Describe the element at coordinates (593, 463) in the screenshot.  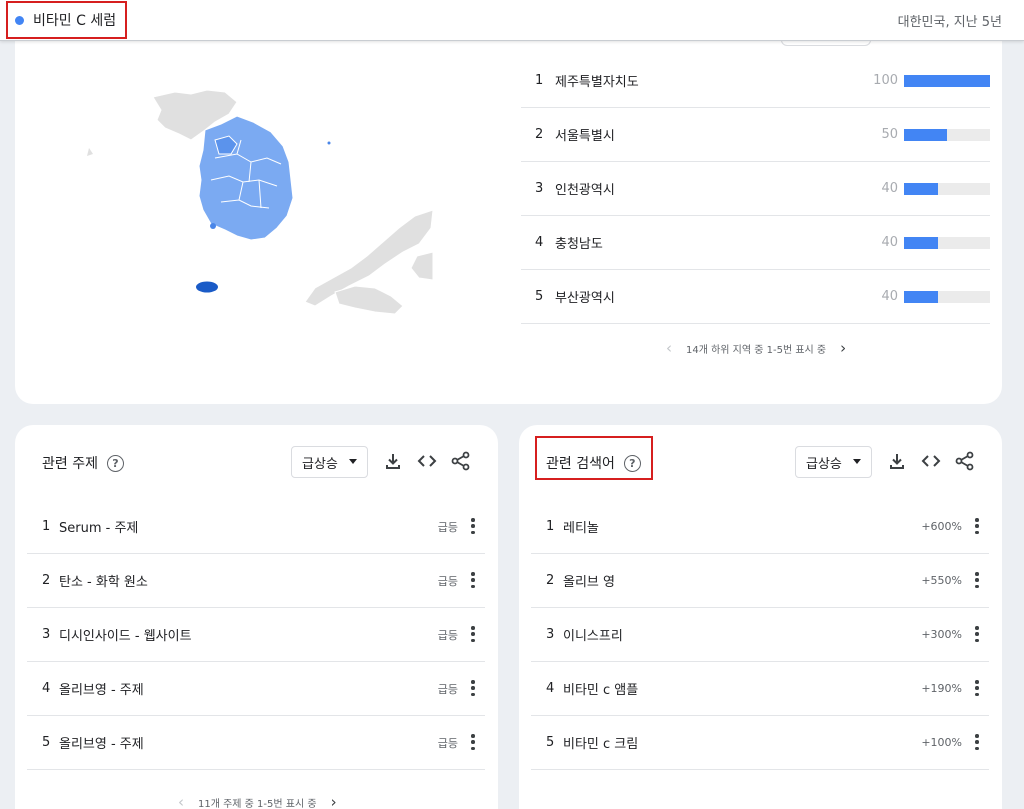
I see `related-queries-title: 관련 검색어 ?` at that location.